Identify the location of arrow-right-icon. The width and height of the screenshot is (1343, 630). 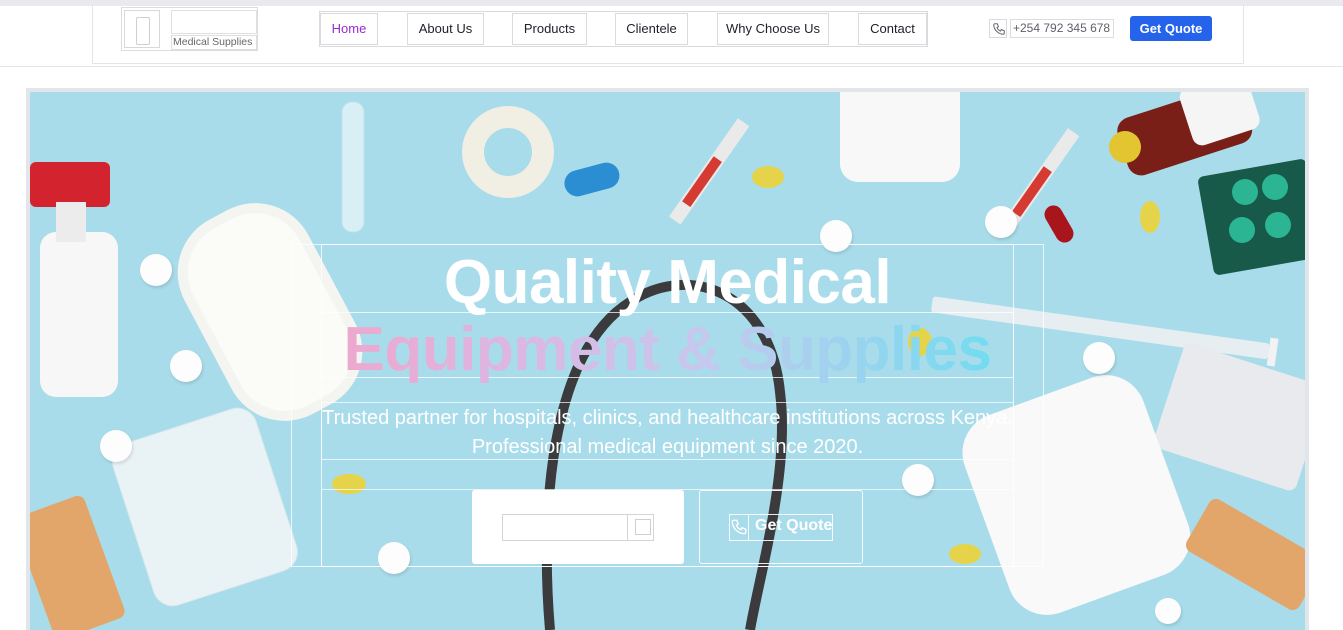
(640, 527).